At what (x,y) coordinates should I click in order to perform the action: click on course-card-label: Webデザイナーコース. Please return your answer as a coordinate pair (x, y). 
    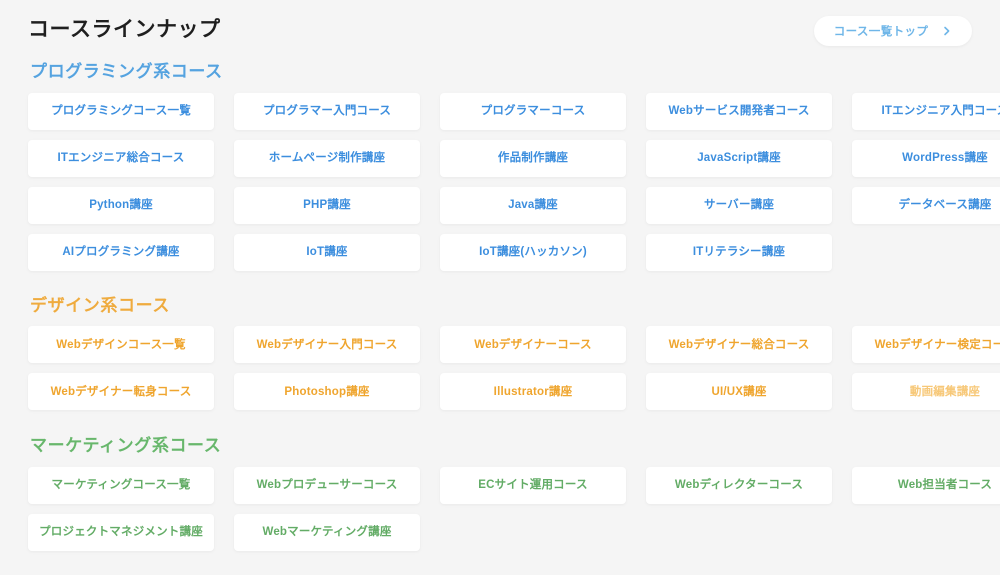
    Looking at the image, I should click on (533, 344).